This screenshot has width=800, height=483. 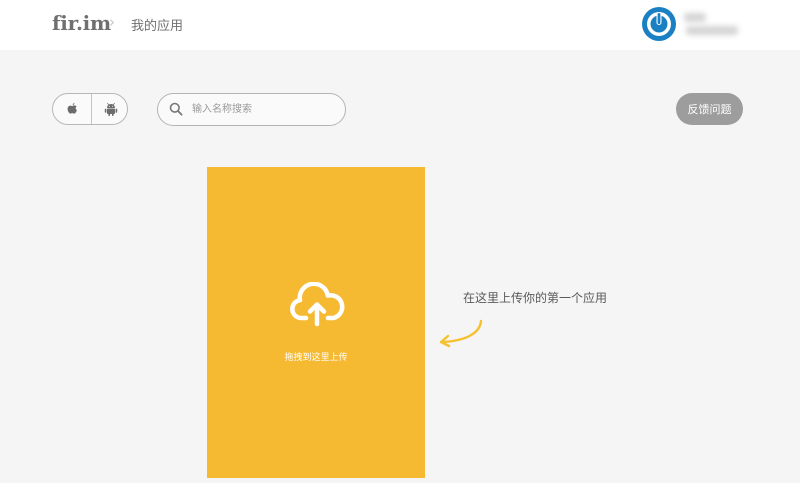 I want to click on apple-icon, so click(x=72, y=108).